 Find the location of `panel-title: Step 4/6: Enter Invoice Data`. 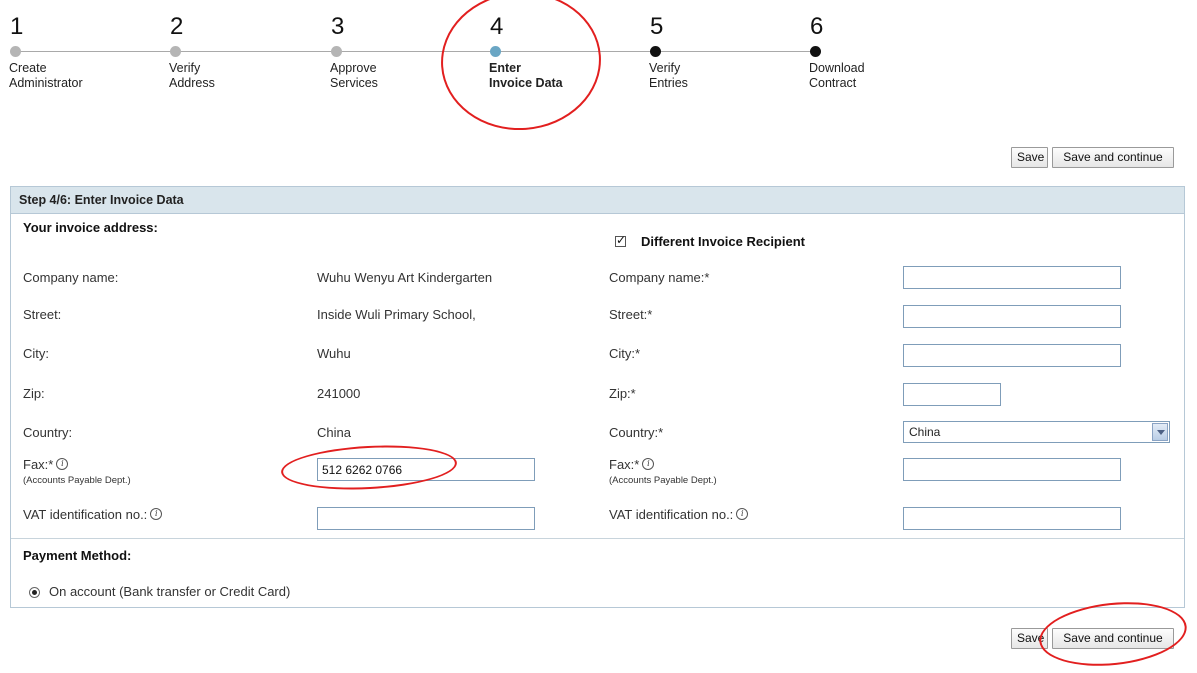

panel-title: Step 4/6: Enter Invoice Data is located at coordinates (597, 200).